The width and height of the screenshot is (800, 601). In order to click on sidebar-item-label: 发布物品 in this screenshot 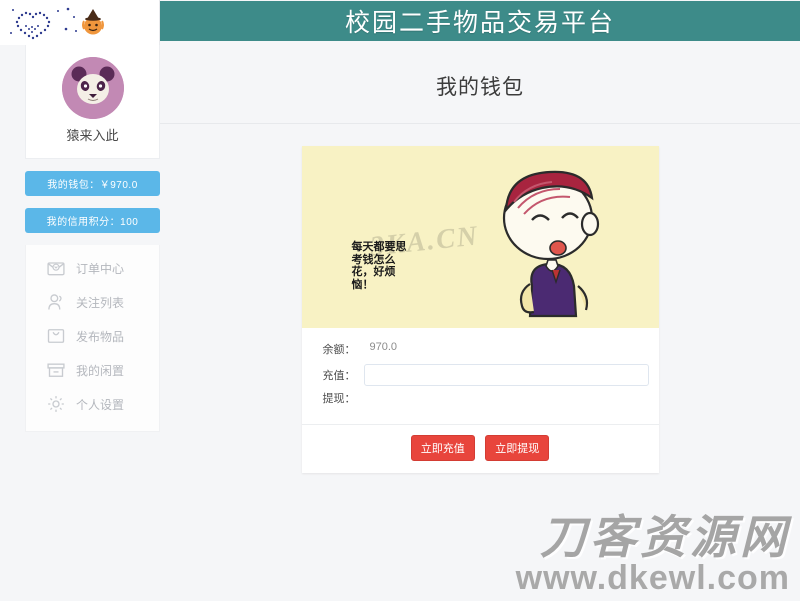, I will do `click(100, 336)`.